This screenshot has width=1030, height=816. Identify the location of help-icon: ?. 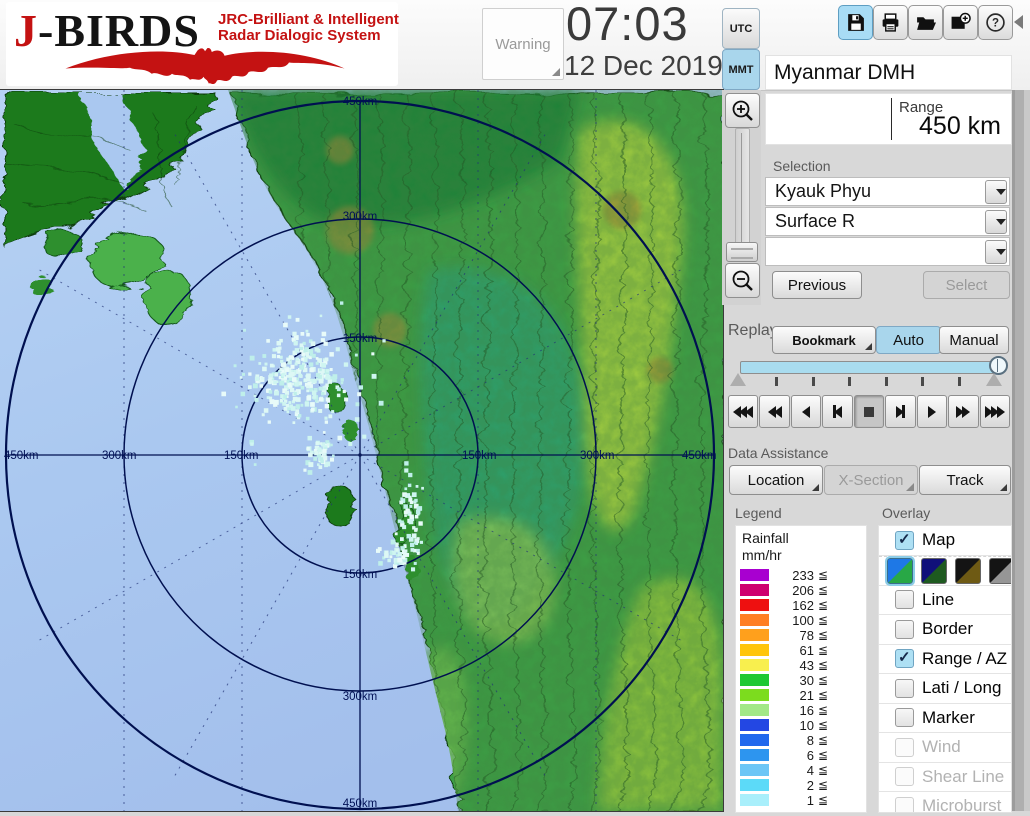
(995, 22).